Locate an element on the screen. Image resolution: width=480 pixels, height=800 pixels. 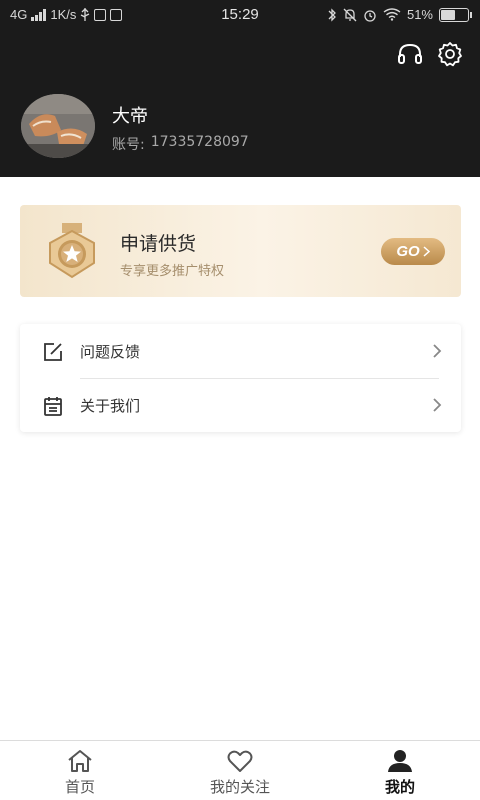
nav-item-mine: 我的 is located at coordinates (400, 770).